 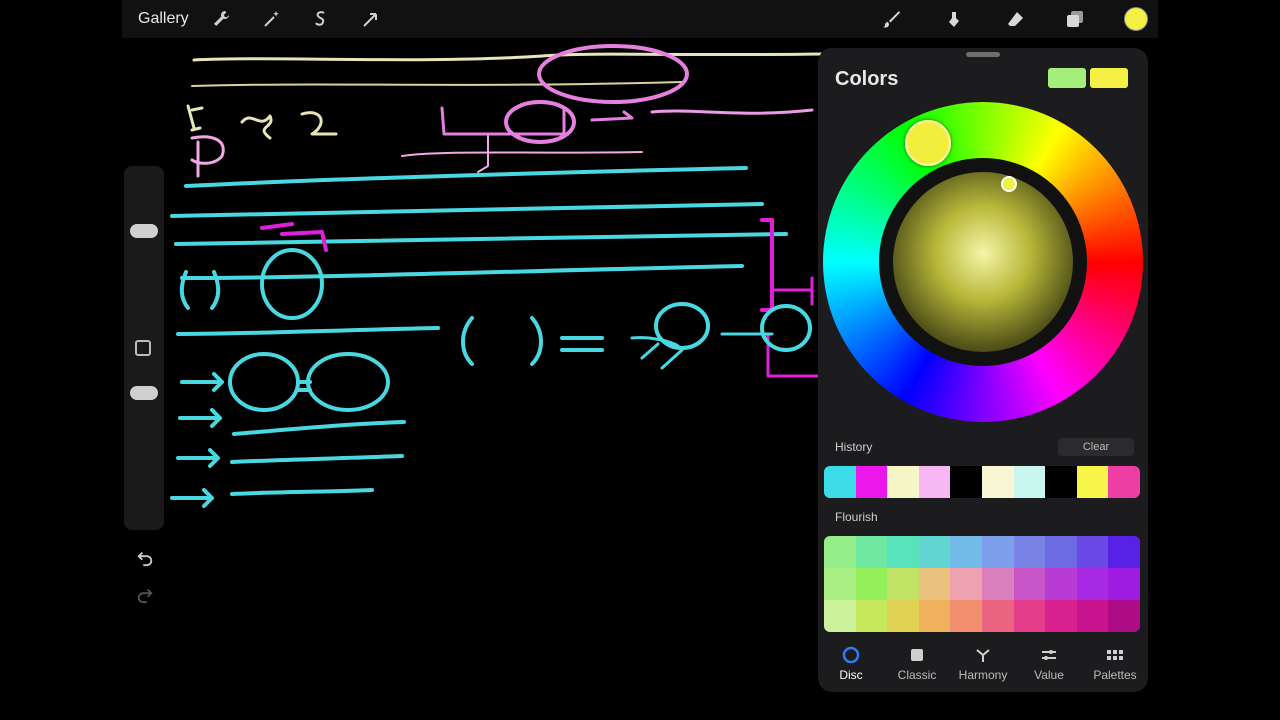 I want to click on classic-icon, so click(x=917, y=655).